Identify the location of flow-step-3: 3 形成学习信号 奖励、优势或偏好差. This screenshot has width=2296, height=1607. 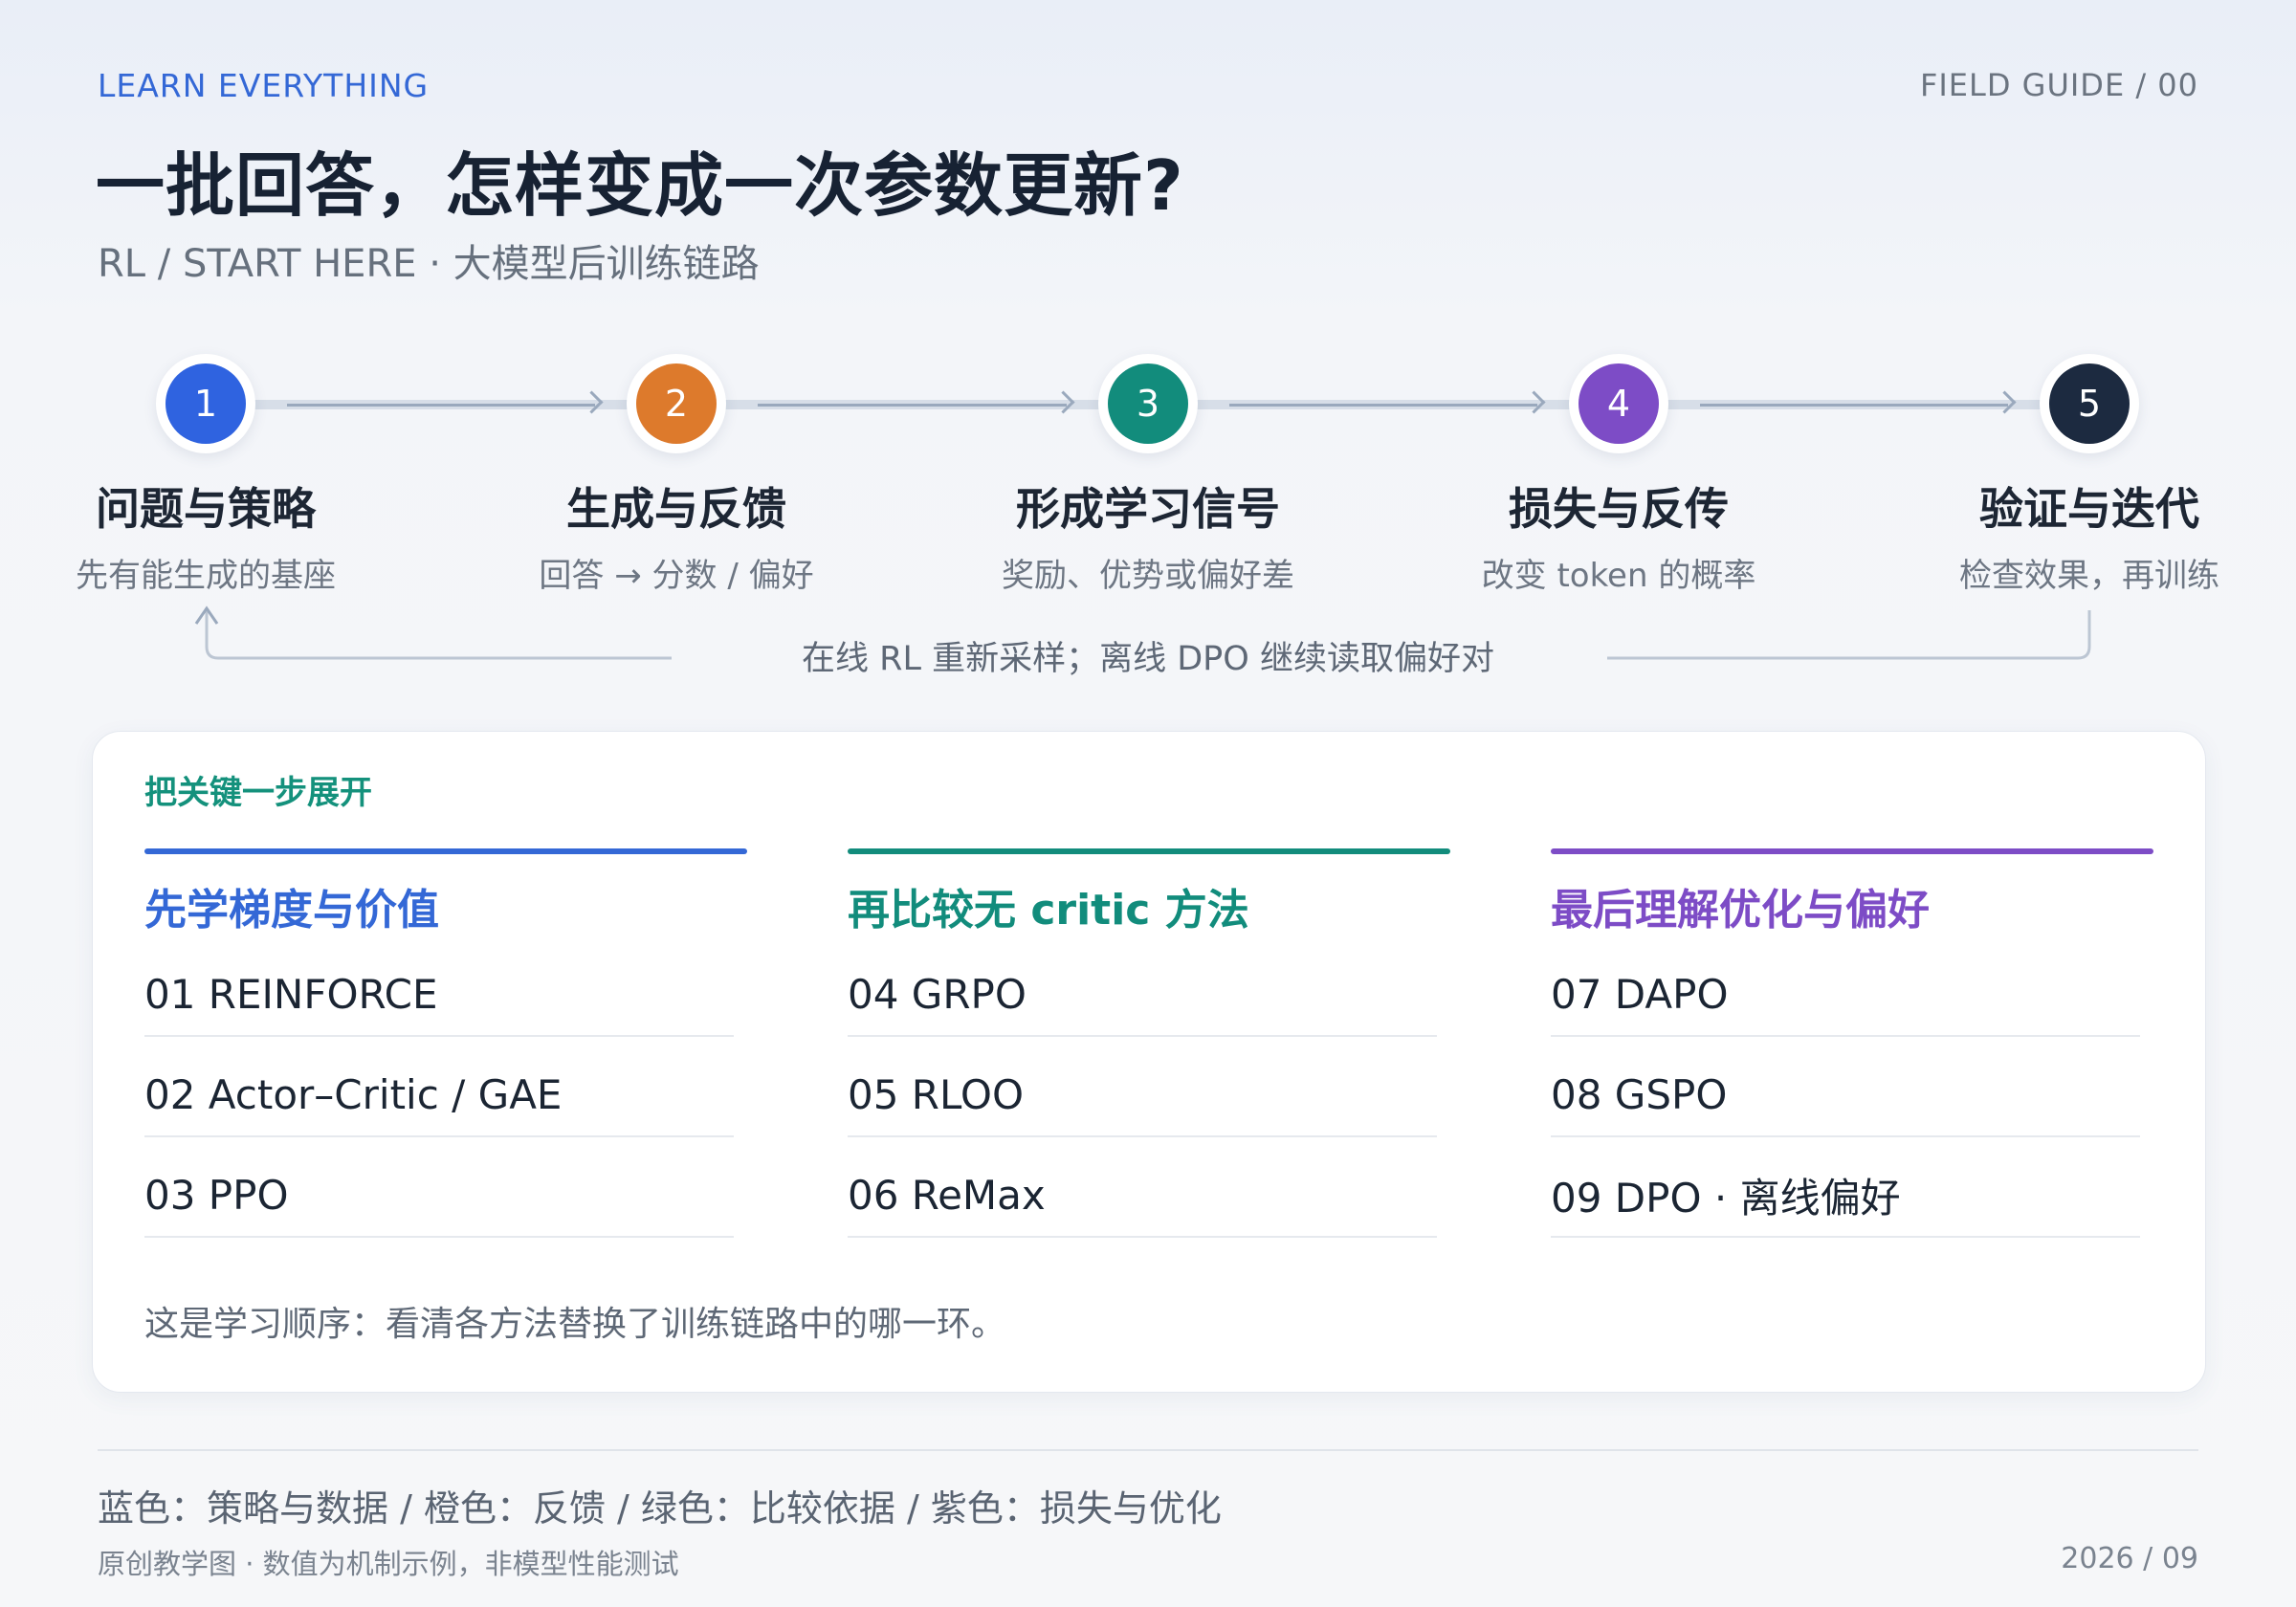
(1148, 475).